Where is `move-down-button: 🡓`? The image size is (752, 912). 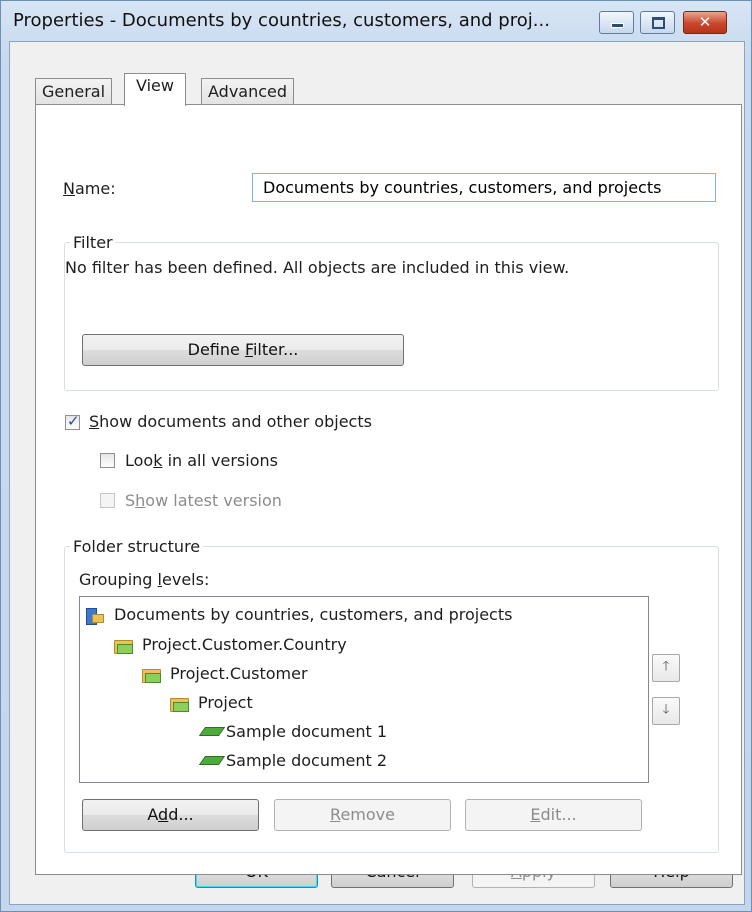
move-down-button: 🡓 is located at coordinates (666, 711).